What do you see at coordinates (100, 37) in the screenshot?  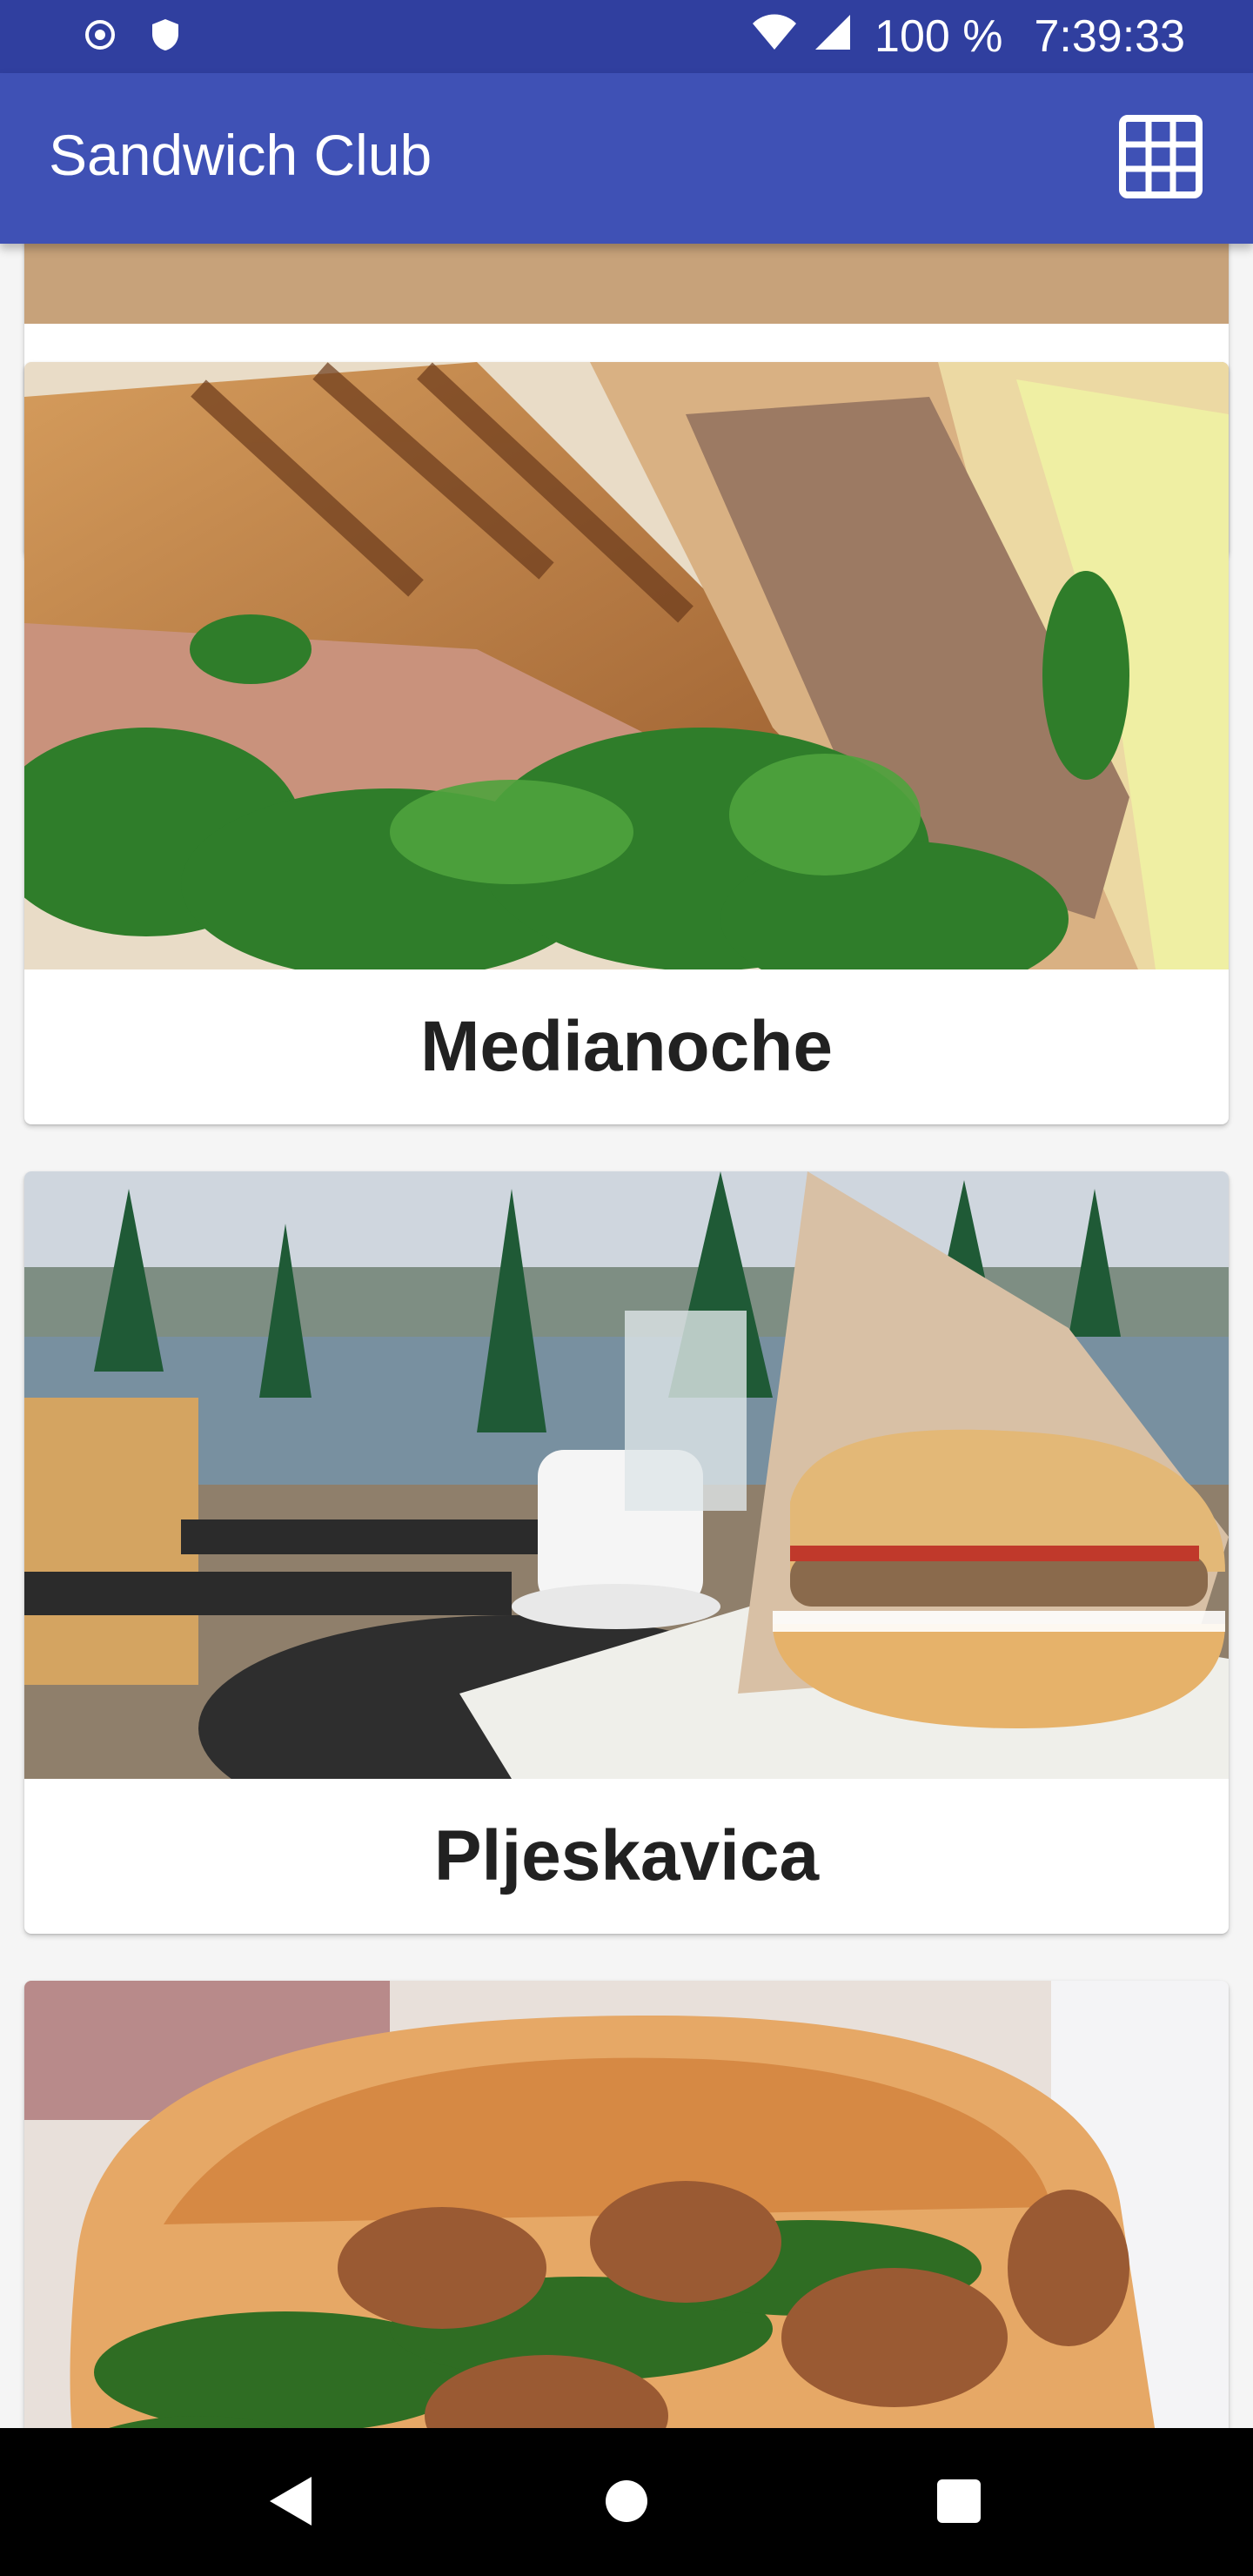 I see `record-icon` at bounding box center [100, 37].